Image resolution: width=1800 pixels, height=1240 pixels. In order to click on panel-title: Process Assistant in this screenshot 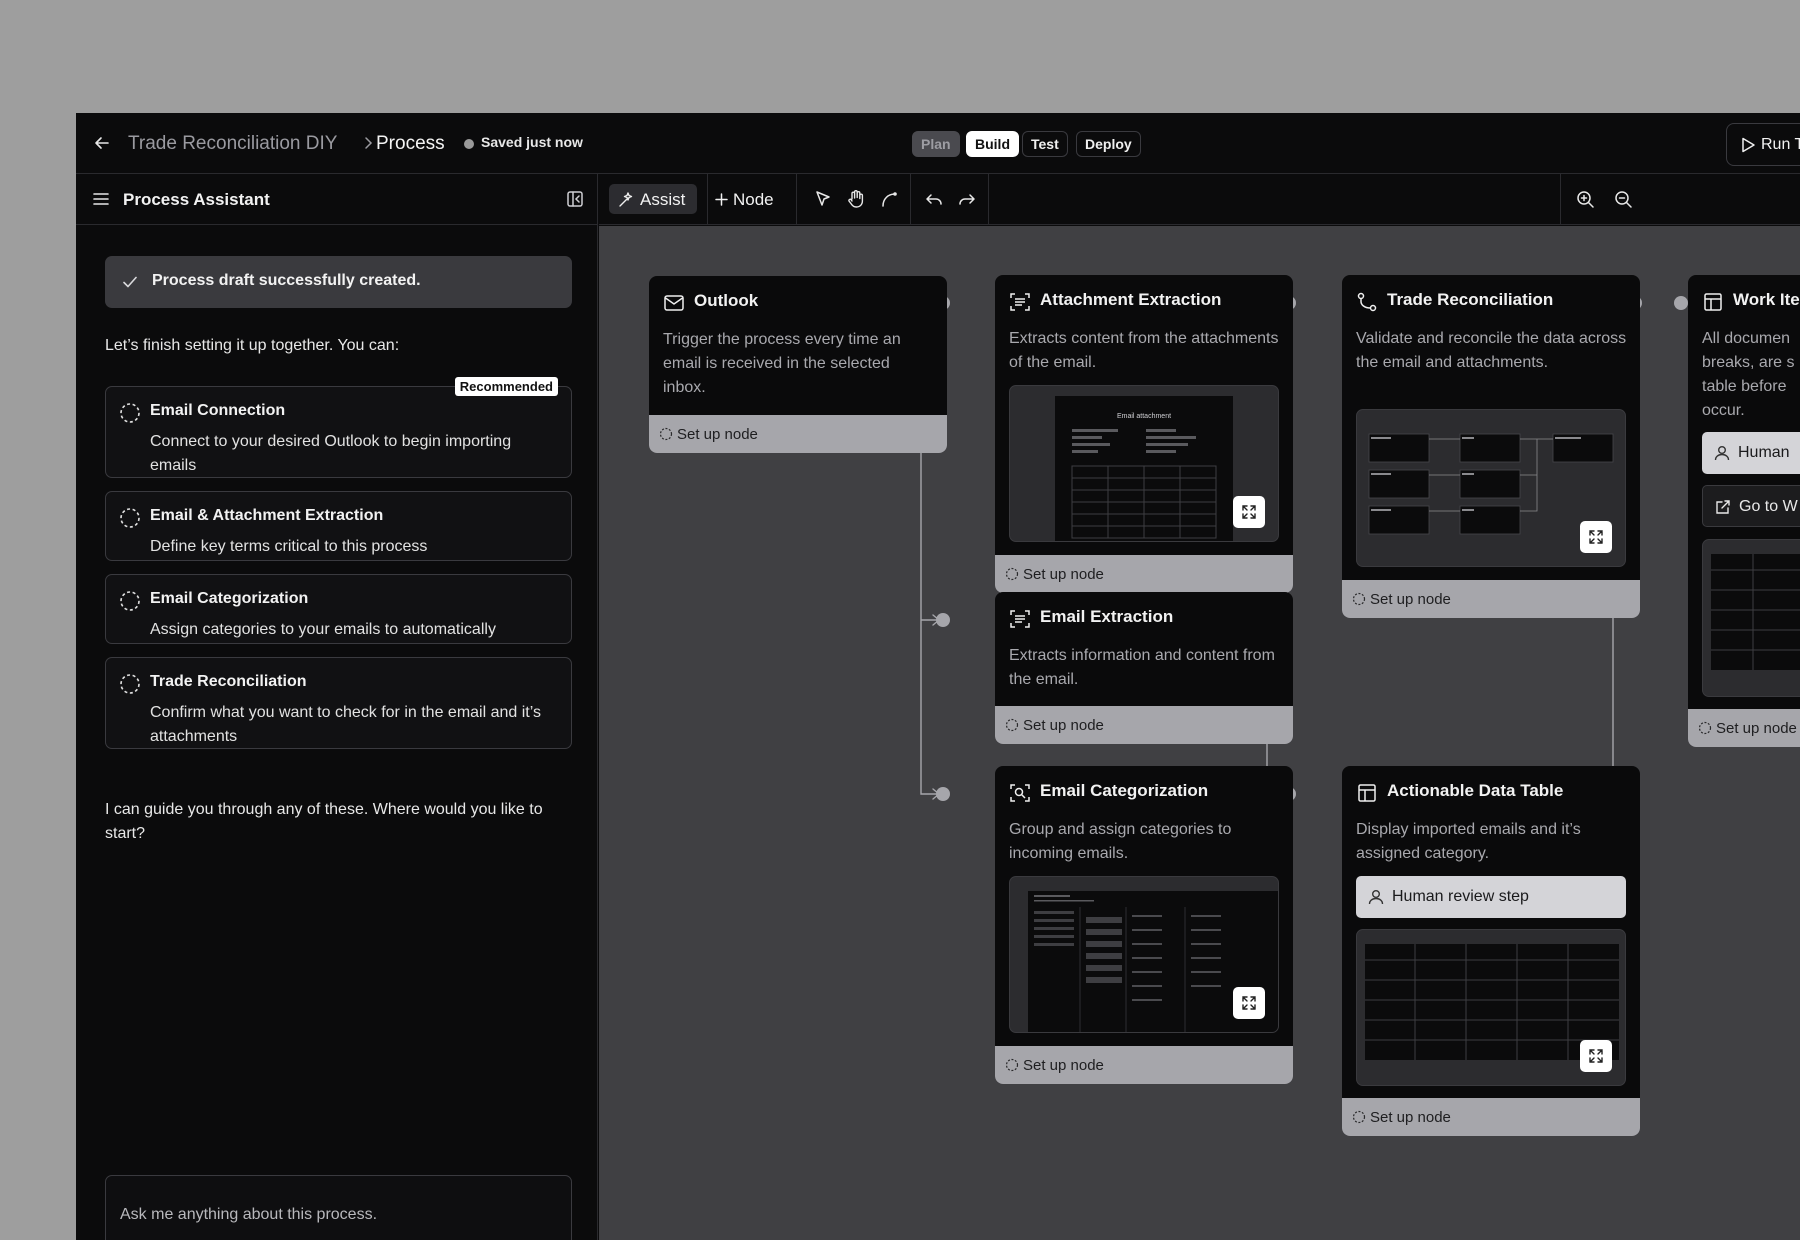, I will do `click(196, 199)`.